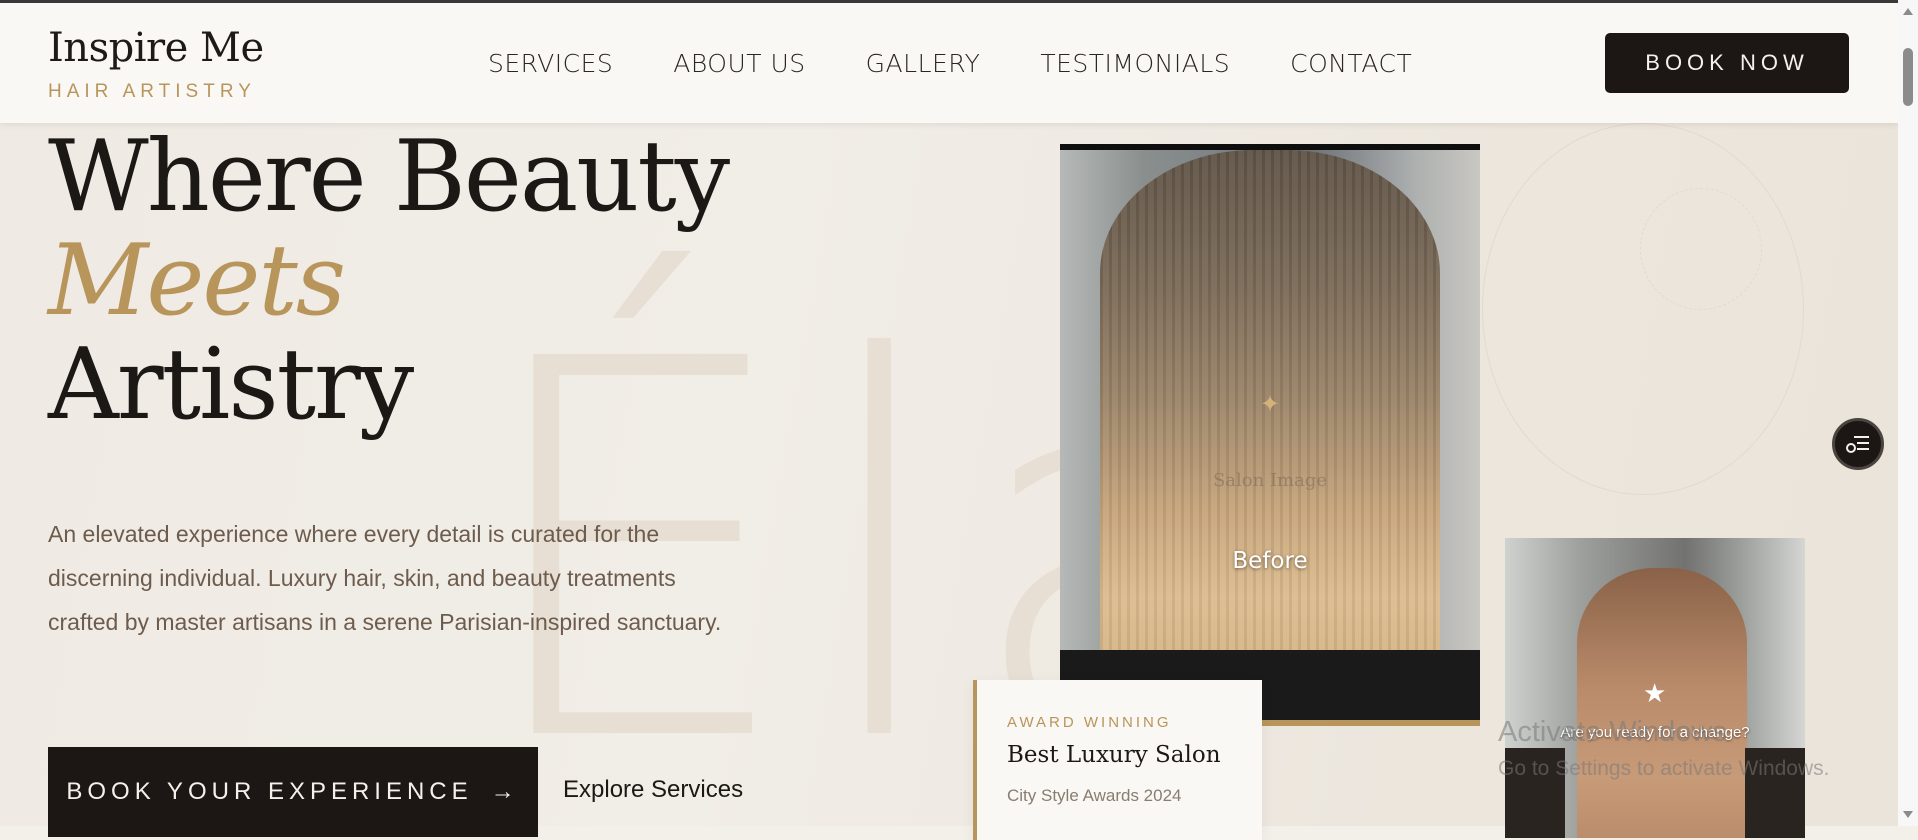  I want to click on brand-tagline: HAIR ARTISTRY, so click(152, 91).